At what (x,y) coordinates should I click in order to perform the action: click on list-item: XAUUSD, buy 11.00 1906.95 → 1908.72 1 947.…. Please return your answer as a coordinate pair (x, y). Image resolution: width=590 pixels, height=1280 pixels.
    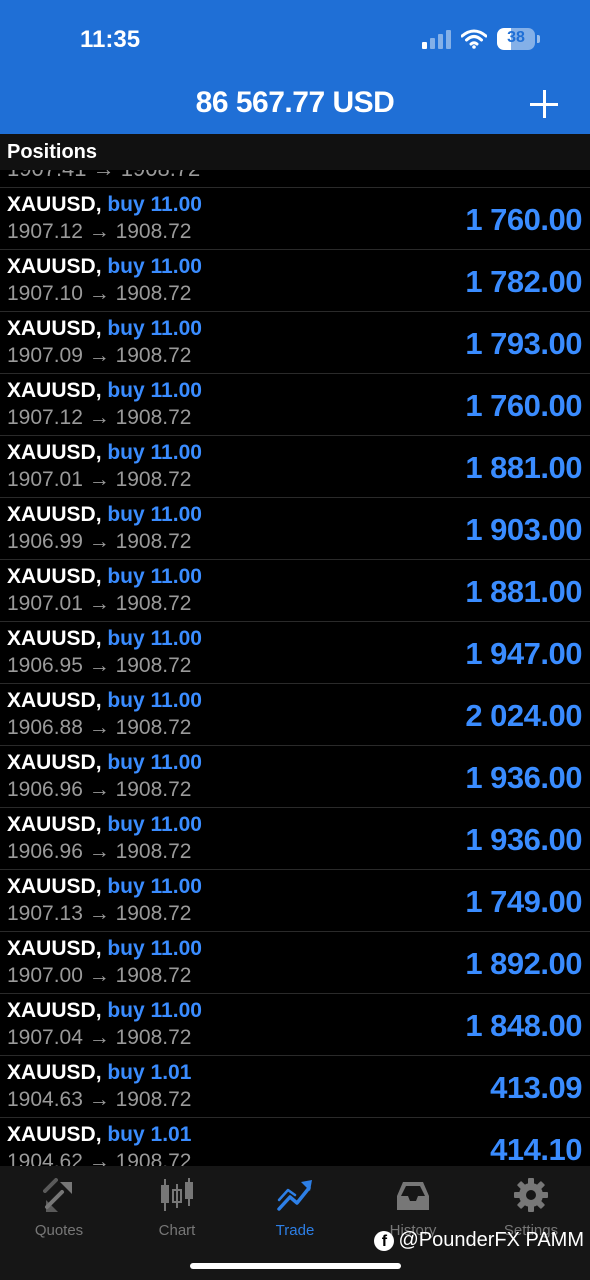
    Looking at the image, I should click on (295, 653).